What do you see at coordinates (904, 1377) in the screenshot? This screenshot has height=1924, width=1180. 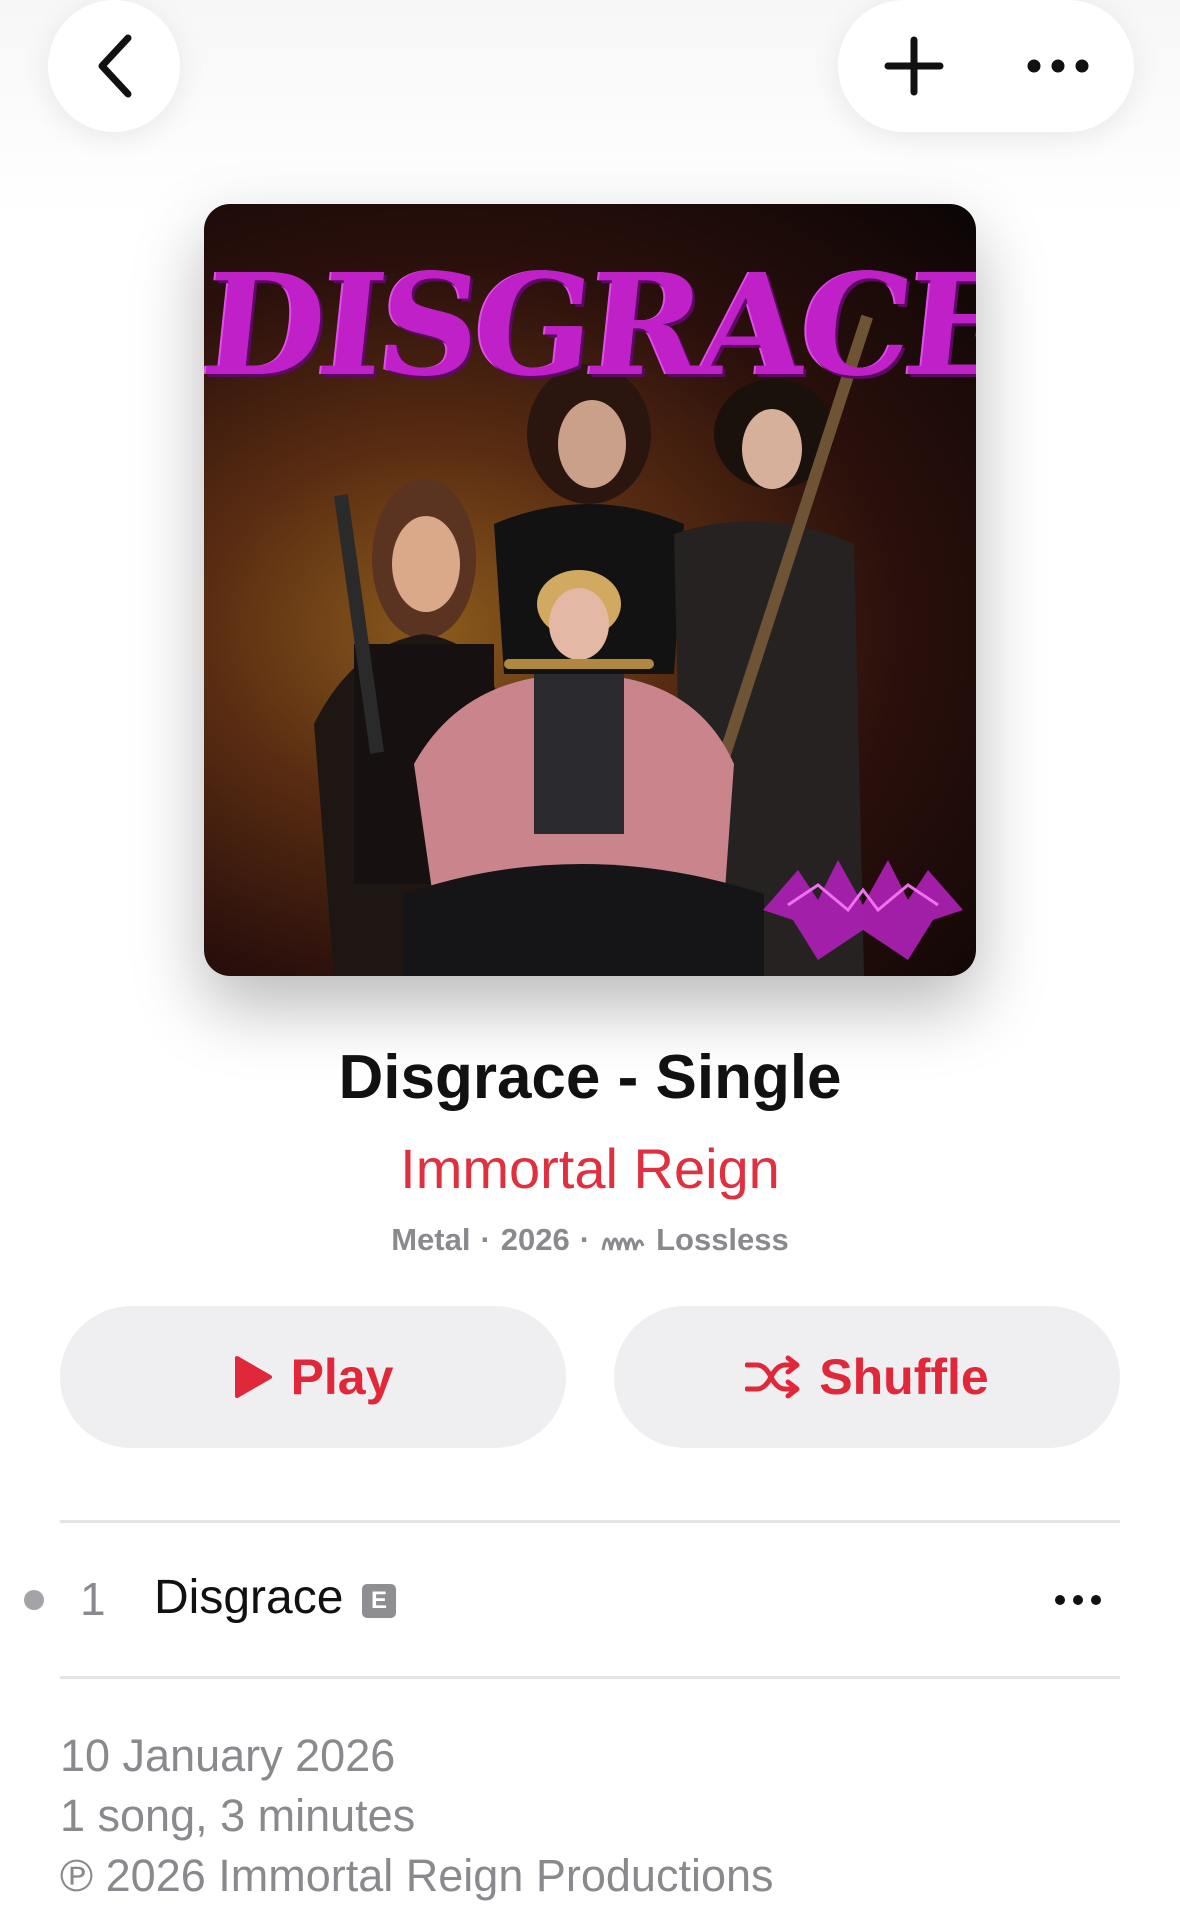 I see `shuffle-label: Shuffle` at bounding box center [904, 1377].